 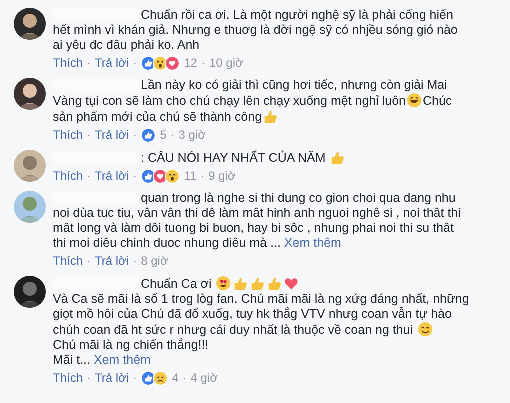 I want to click on comment-text: Và Ca sẽ mãi là số 1 trog lòg fan. Chú mãi mãi là ng xứg đáng nhất, những giọt mồ hôi của Chú đã đổ xuốg, tuy hk thắg VTV nhưg coan vẫn tự hào chúh coan đã ht sức r nhưg cái duy nhất là thuộc về coan ng thui, so click(x=261, y=315).